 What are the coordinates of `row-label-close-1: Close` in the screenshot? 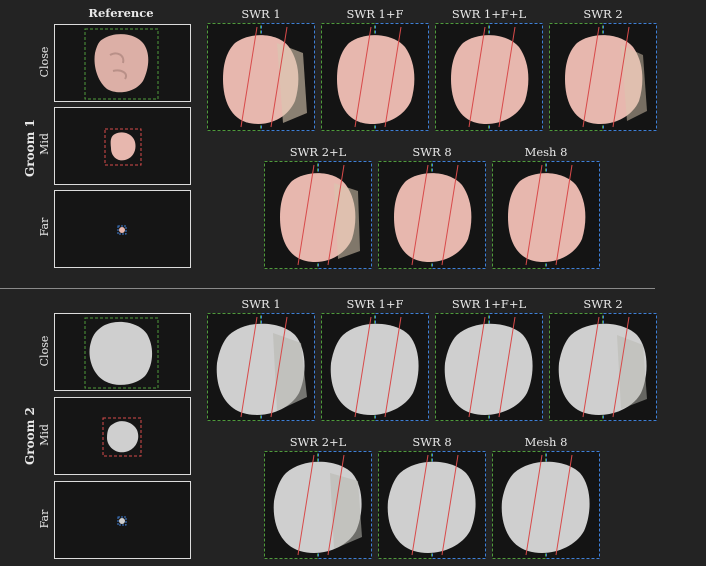 It's located at (44, 62).